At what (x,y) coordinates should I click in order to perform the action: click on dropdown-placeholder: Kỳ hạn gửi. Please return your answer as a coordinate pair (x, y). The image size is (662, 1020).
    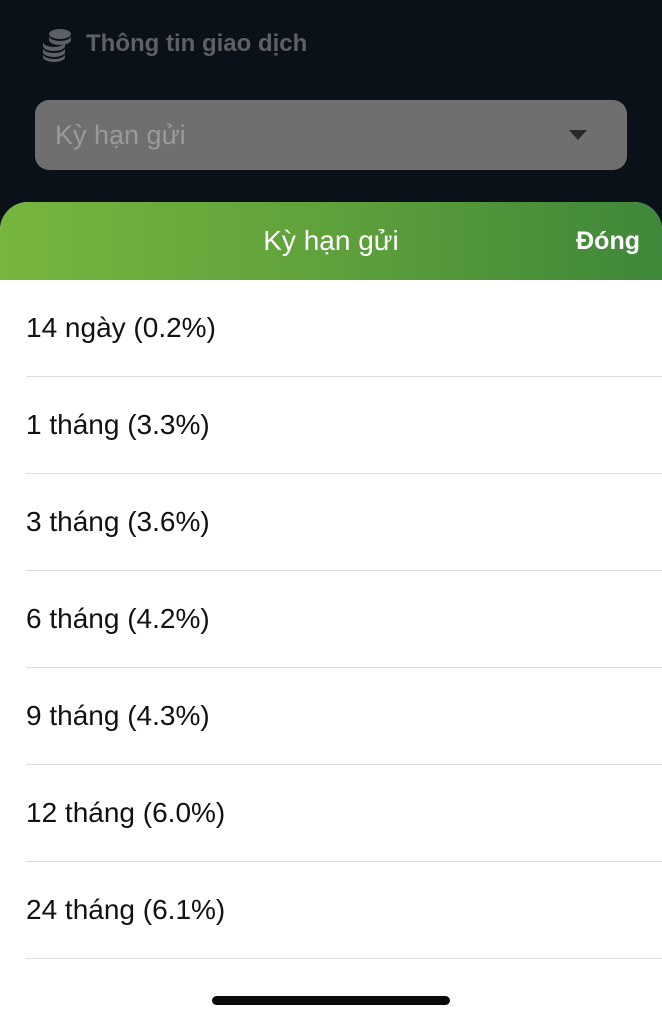
    Looking at the image, I should click on (120, 134).